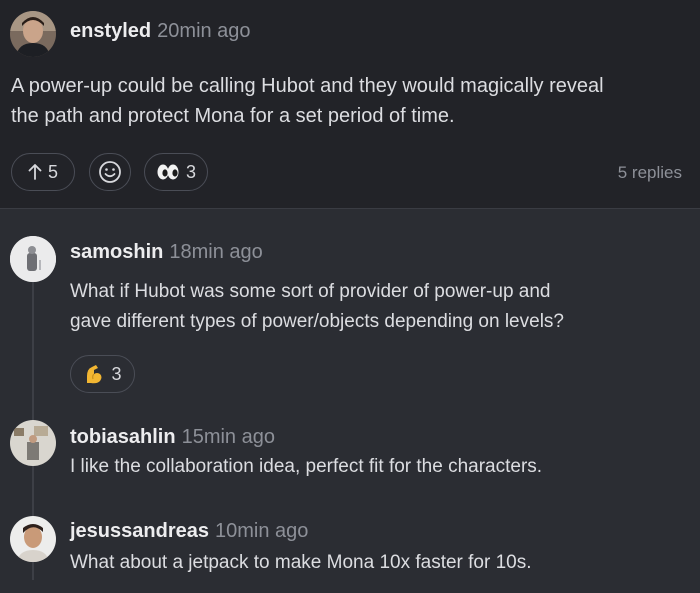 Image resolution: width=700 pixels, height=593 pixels. Describe the element at coordinates (261, 531) in the screenshot. I see `reply-time: 10min ago` at that location.